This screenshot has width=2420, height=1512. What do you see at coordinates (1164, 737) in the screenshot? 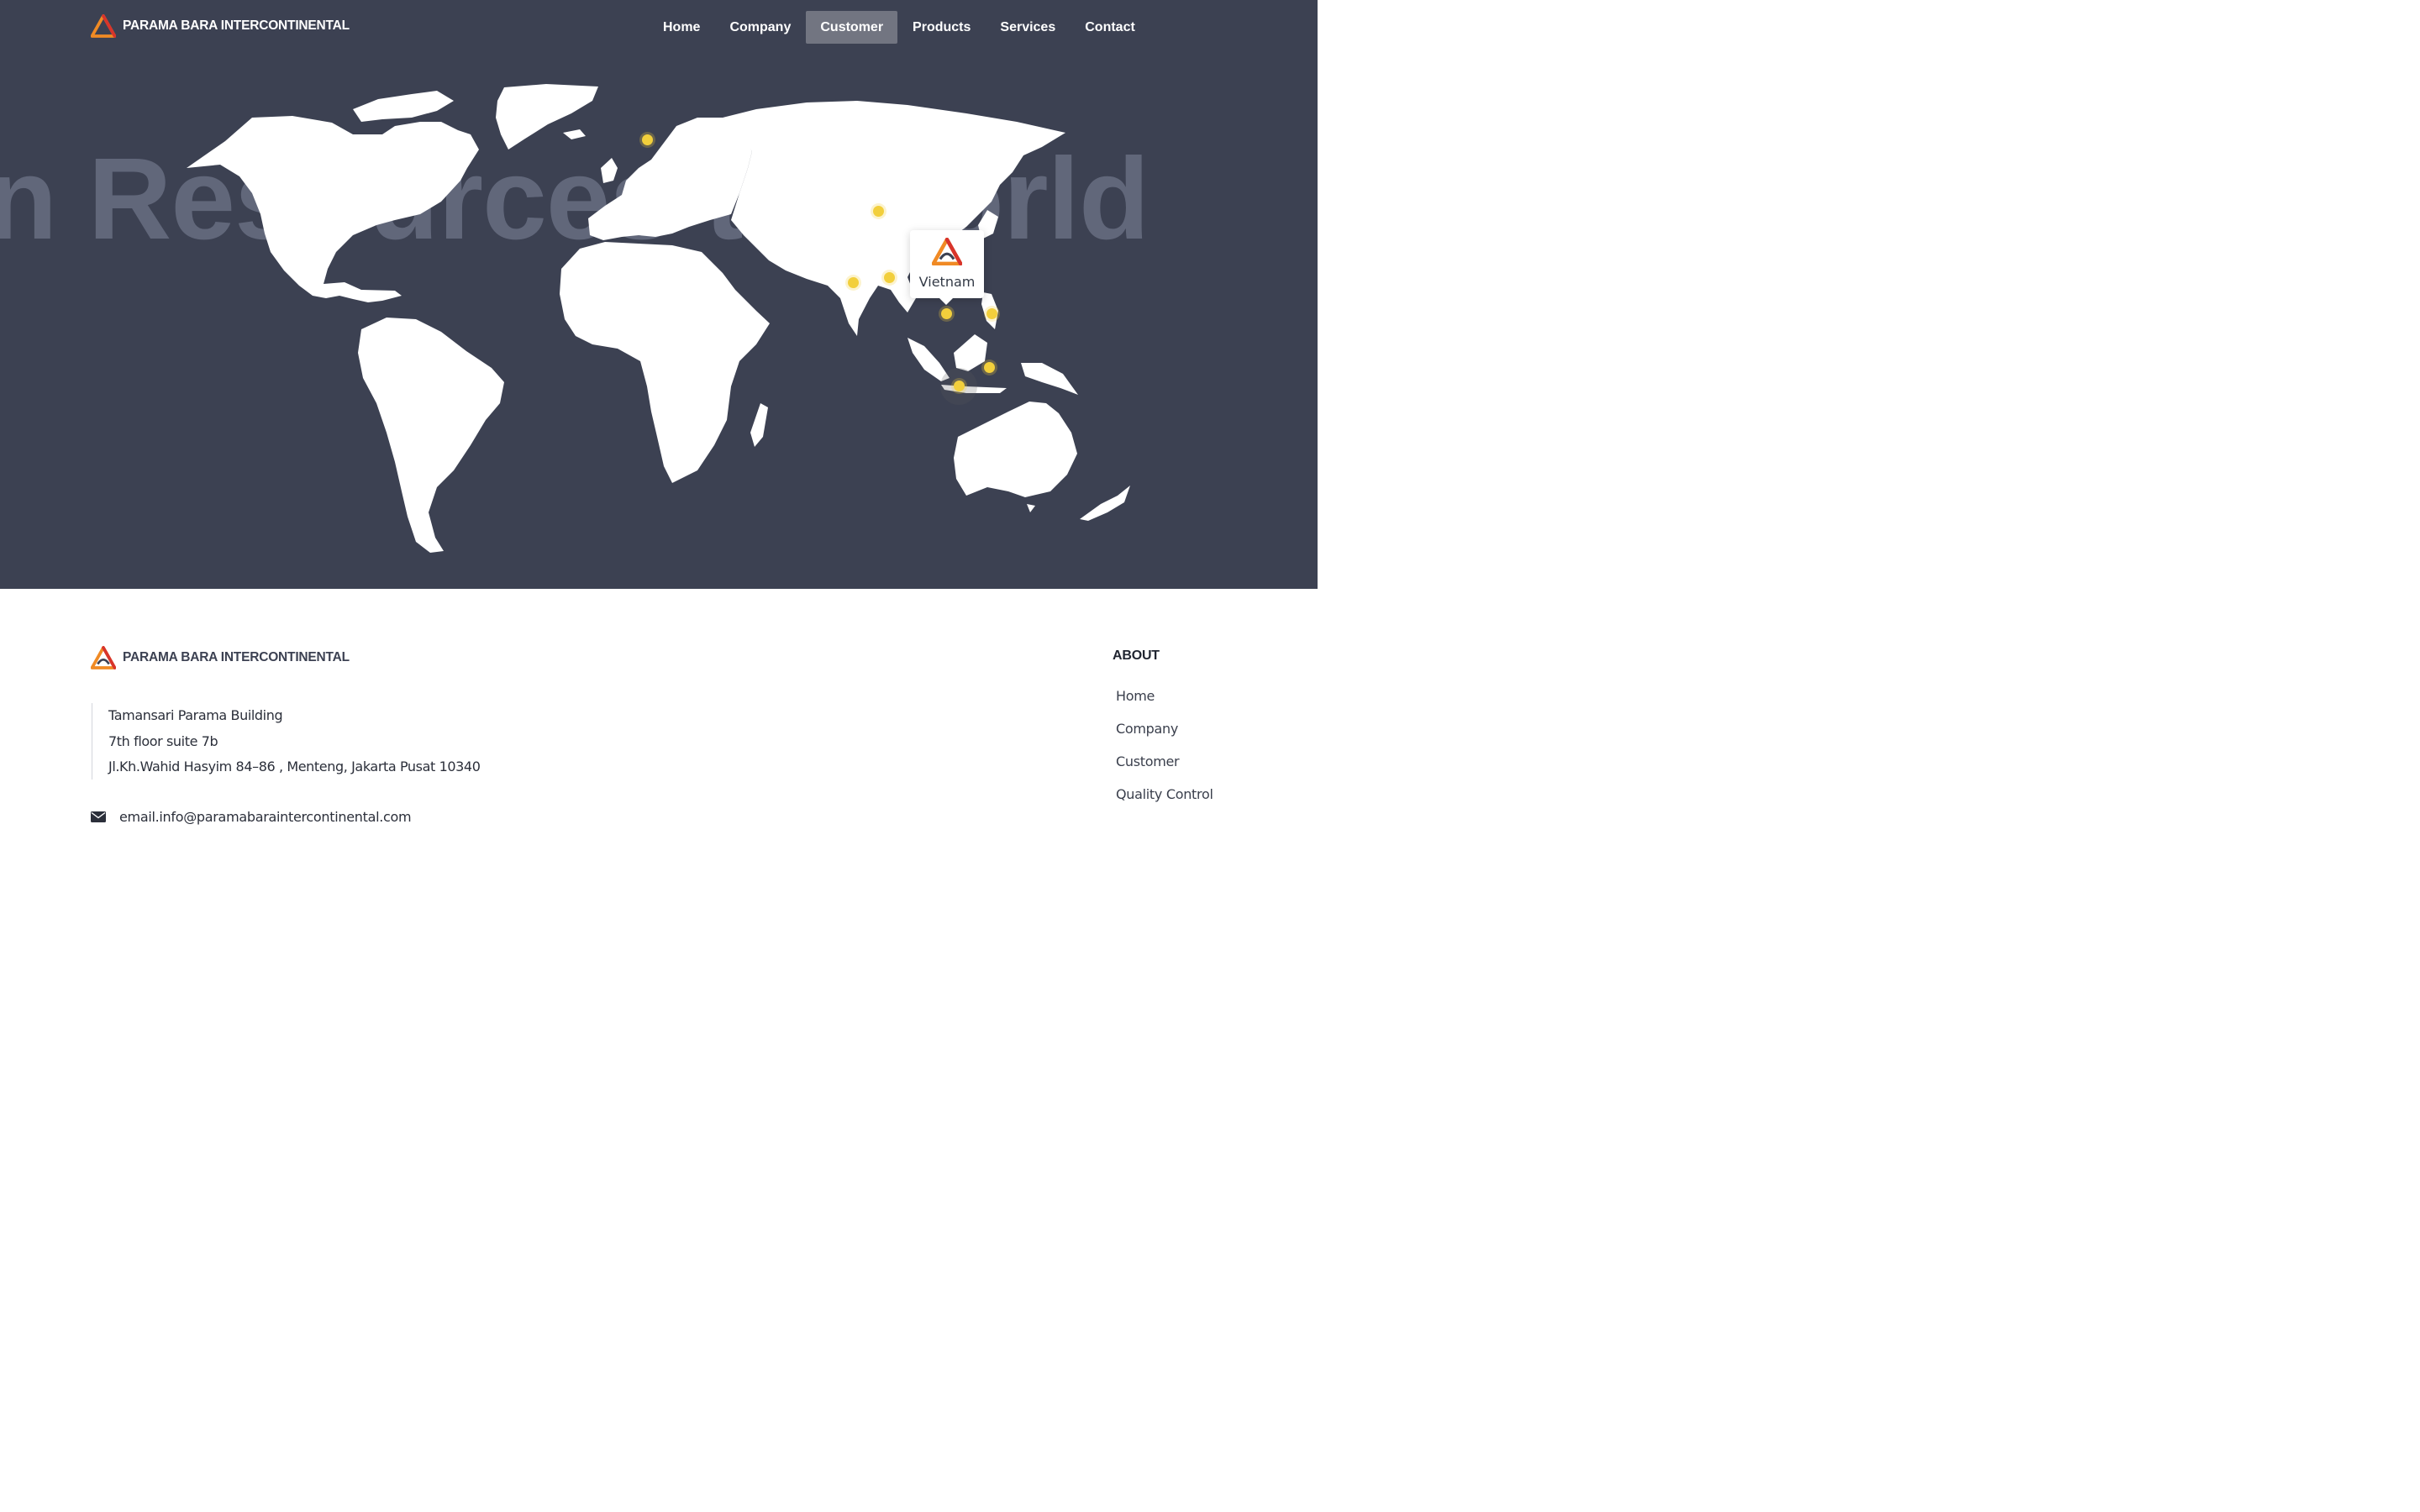
I see `about-link-company: Company` at bounding box center [1164, 737].